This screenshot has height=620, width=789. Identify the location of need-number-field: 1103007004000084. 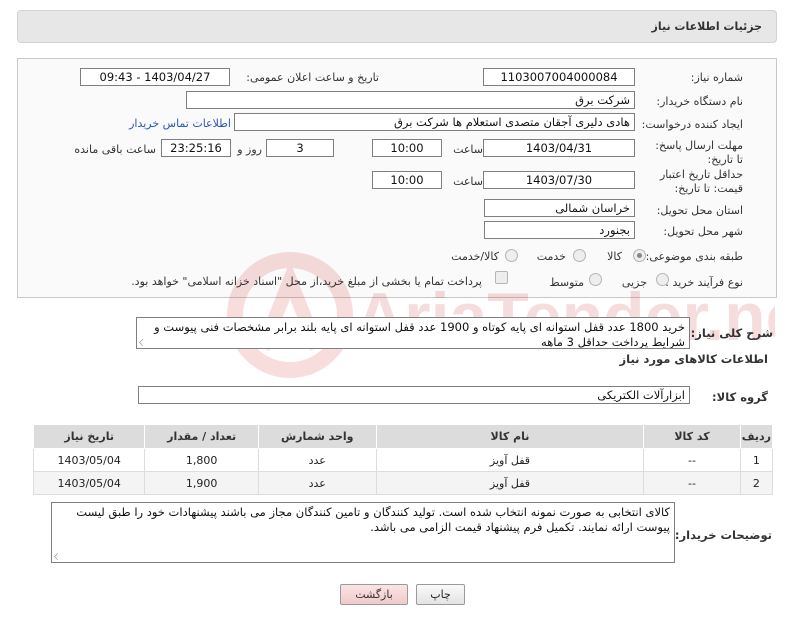
(559, 77).